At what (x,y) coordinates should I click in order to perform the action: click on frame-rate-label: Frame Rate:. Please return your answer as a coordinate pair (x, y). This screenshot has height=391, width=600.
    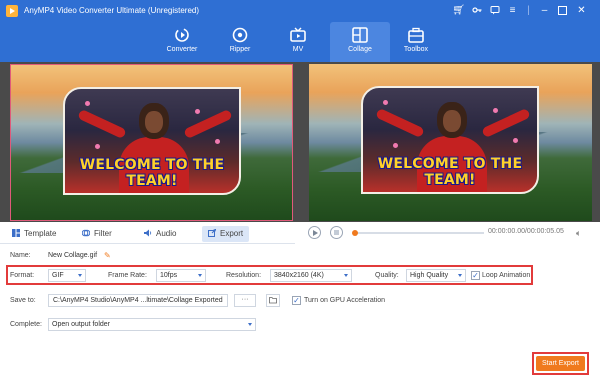
    Looking at the image, I should click on (127, 275).